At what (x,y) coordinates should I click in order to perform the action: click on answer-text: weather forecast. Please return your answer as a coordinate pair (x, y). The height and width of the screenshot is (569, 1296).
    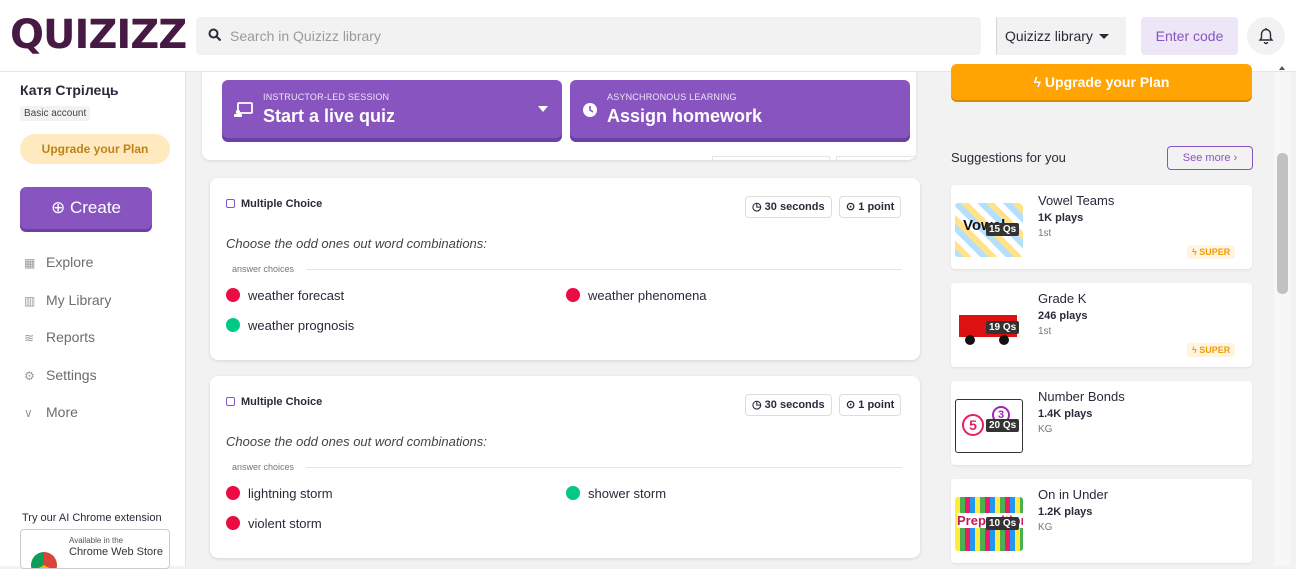
    Looking at the image, I should click on (296, 295).